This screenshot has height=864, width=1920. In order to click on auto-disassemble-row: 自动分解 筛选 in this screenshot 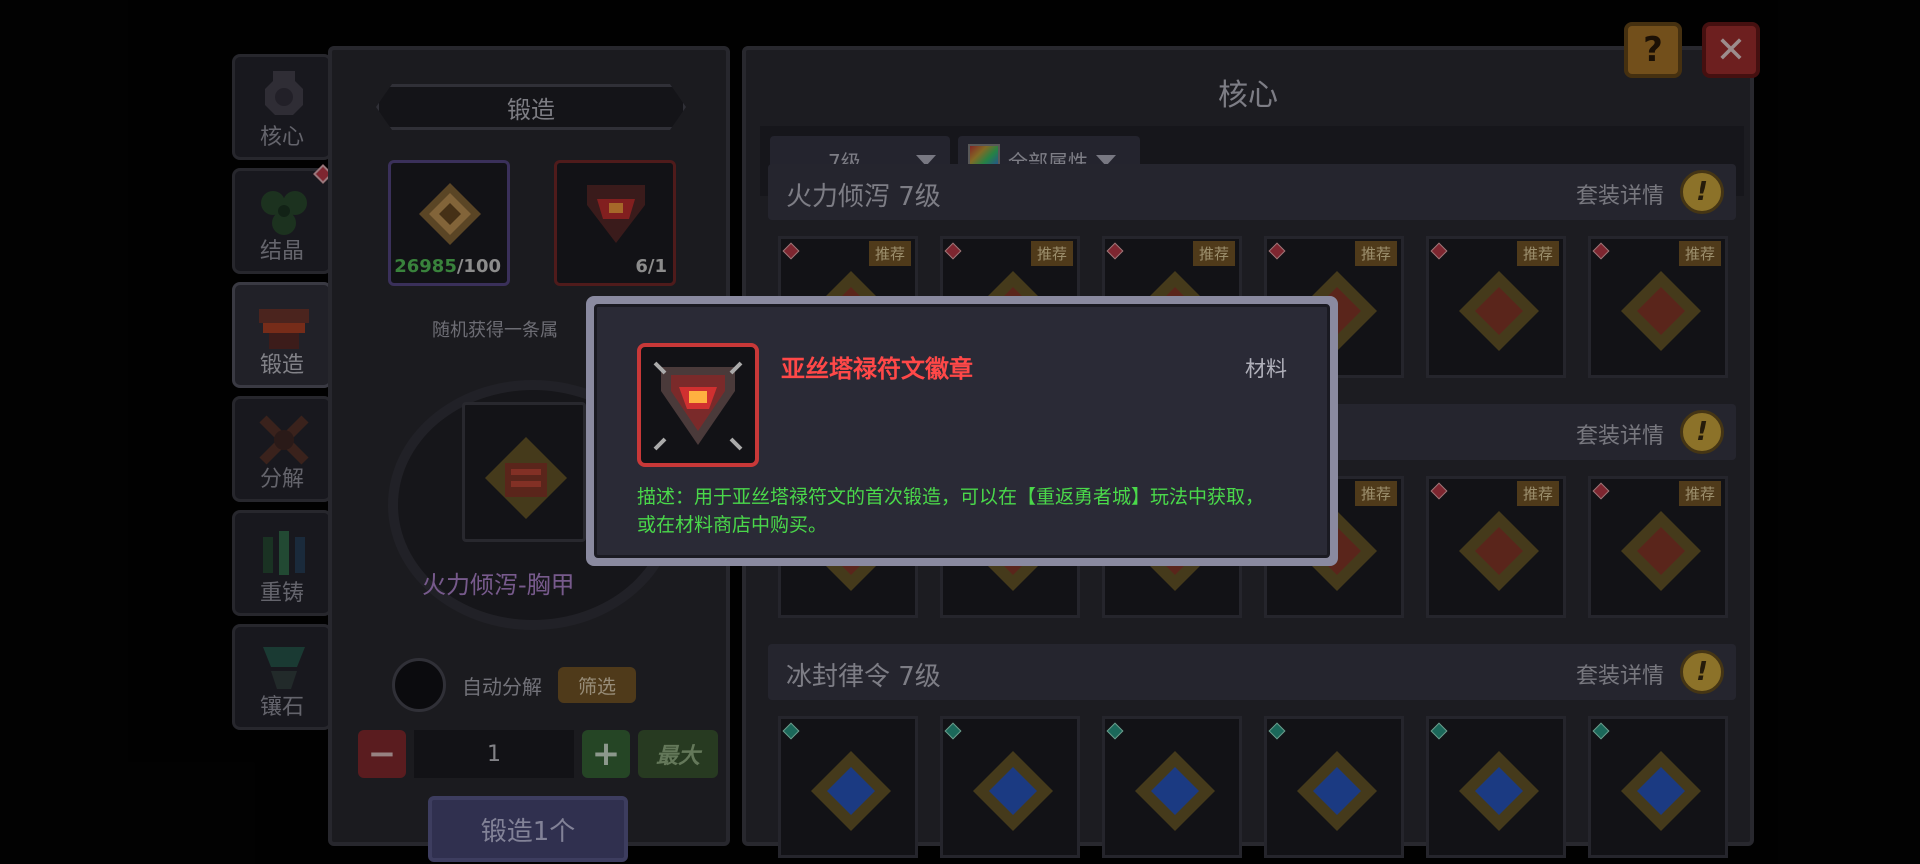, I will do `click(514, 685)`.